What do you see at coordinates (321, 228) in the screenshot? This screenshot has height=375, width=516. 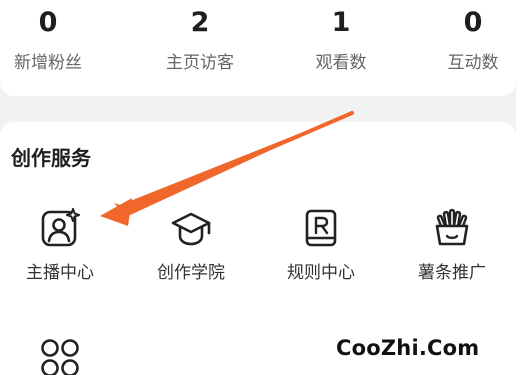 I see `rule-book-icon` at bounding box center [321, 228].